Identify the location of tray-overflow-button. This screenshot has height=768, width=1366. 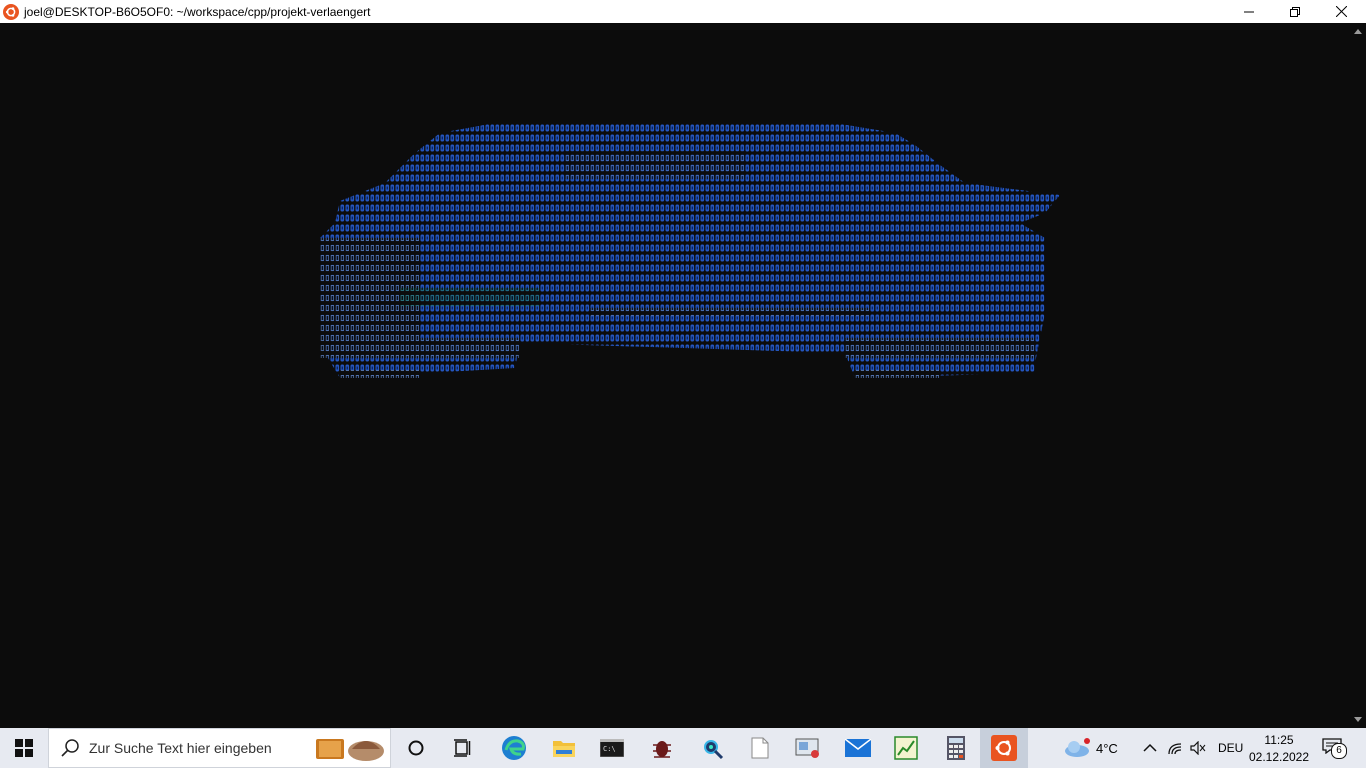
(1150, 748).